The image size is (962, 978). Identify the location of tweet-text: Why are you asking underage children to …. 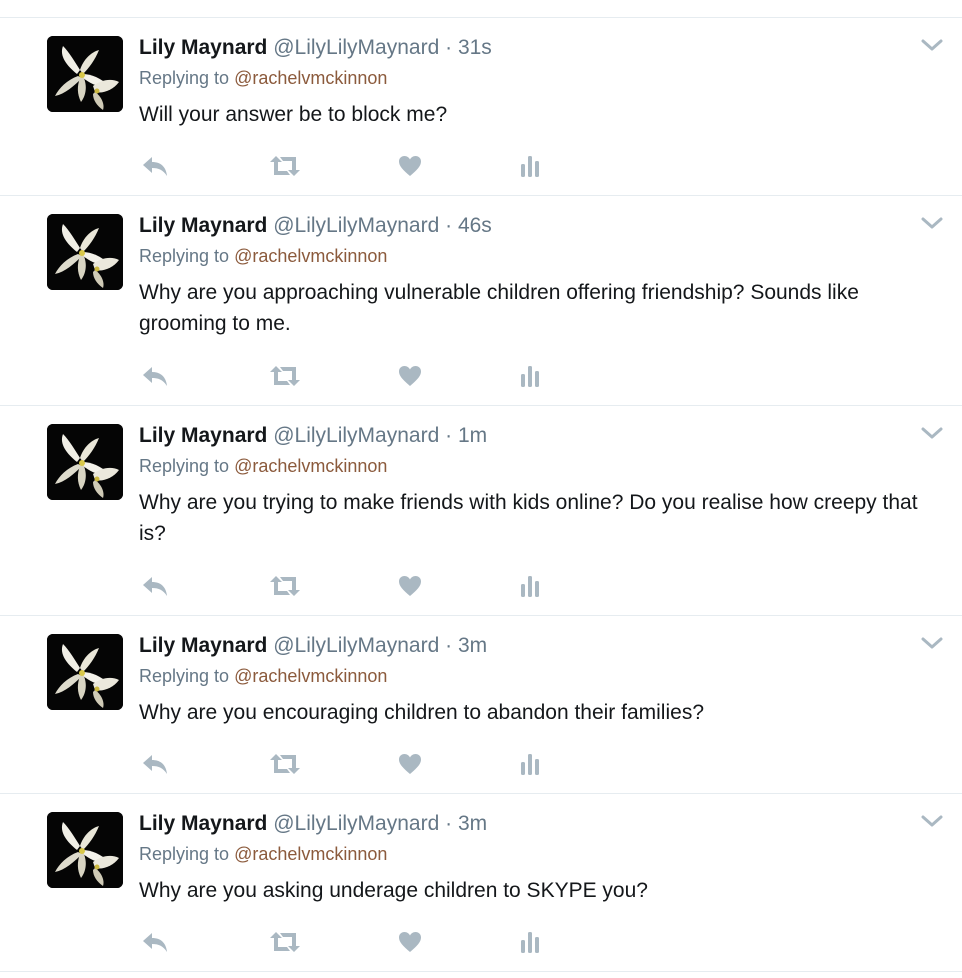
(393, 890).